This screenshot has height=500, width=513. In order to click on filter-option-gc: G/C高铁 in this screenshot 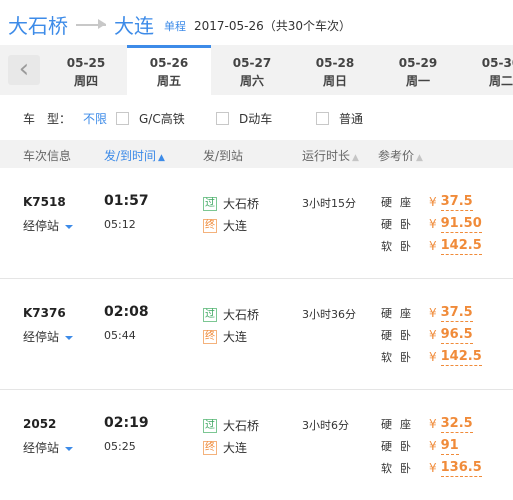, I will do `click(150, 118)`.